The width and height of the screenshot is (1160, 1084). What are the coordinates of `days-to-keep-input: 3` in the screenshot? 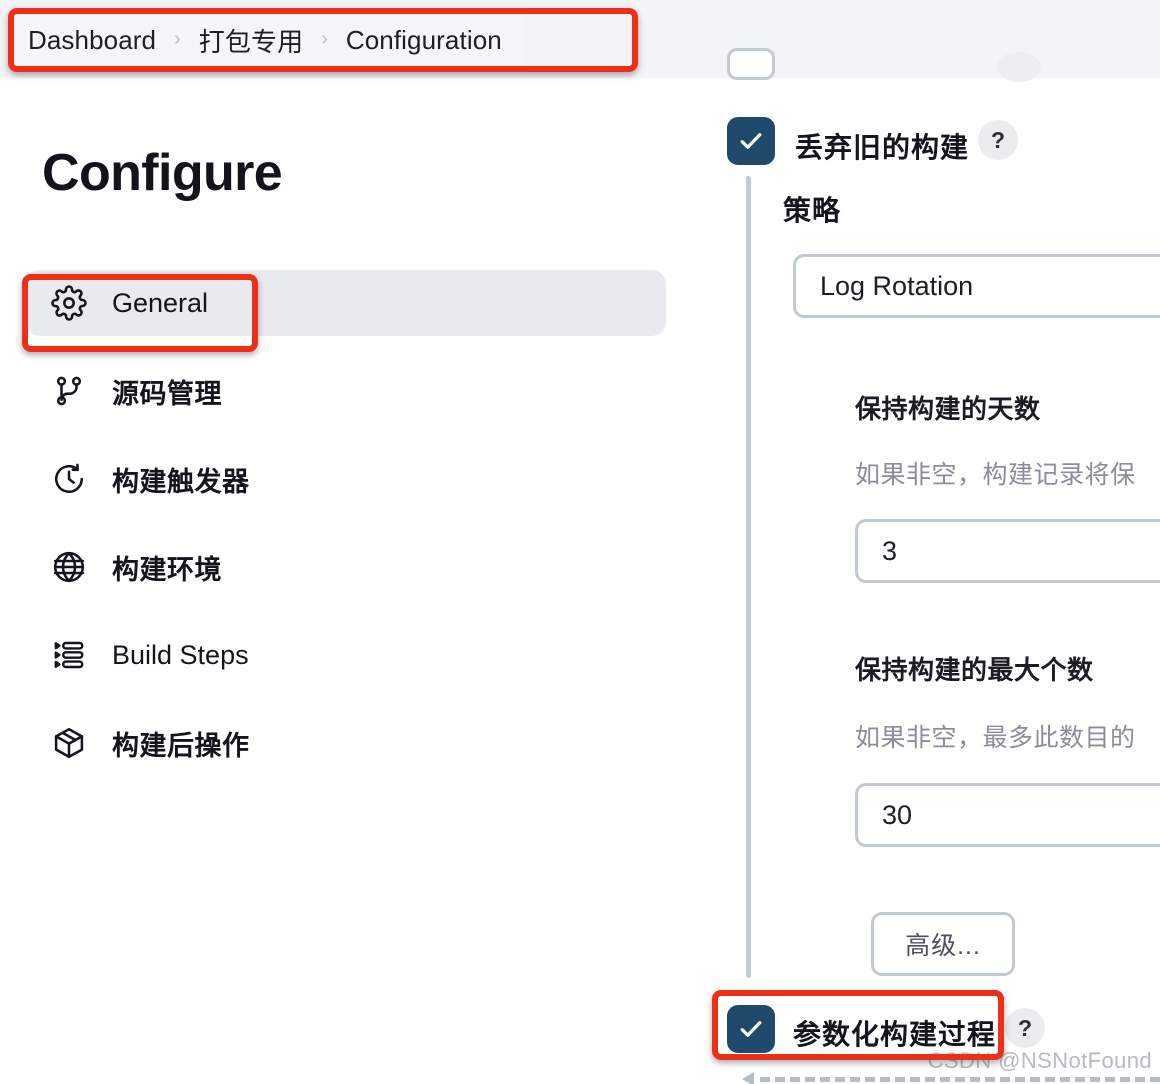 It's located at (1007, 551).